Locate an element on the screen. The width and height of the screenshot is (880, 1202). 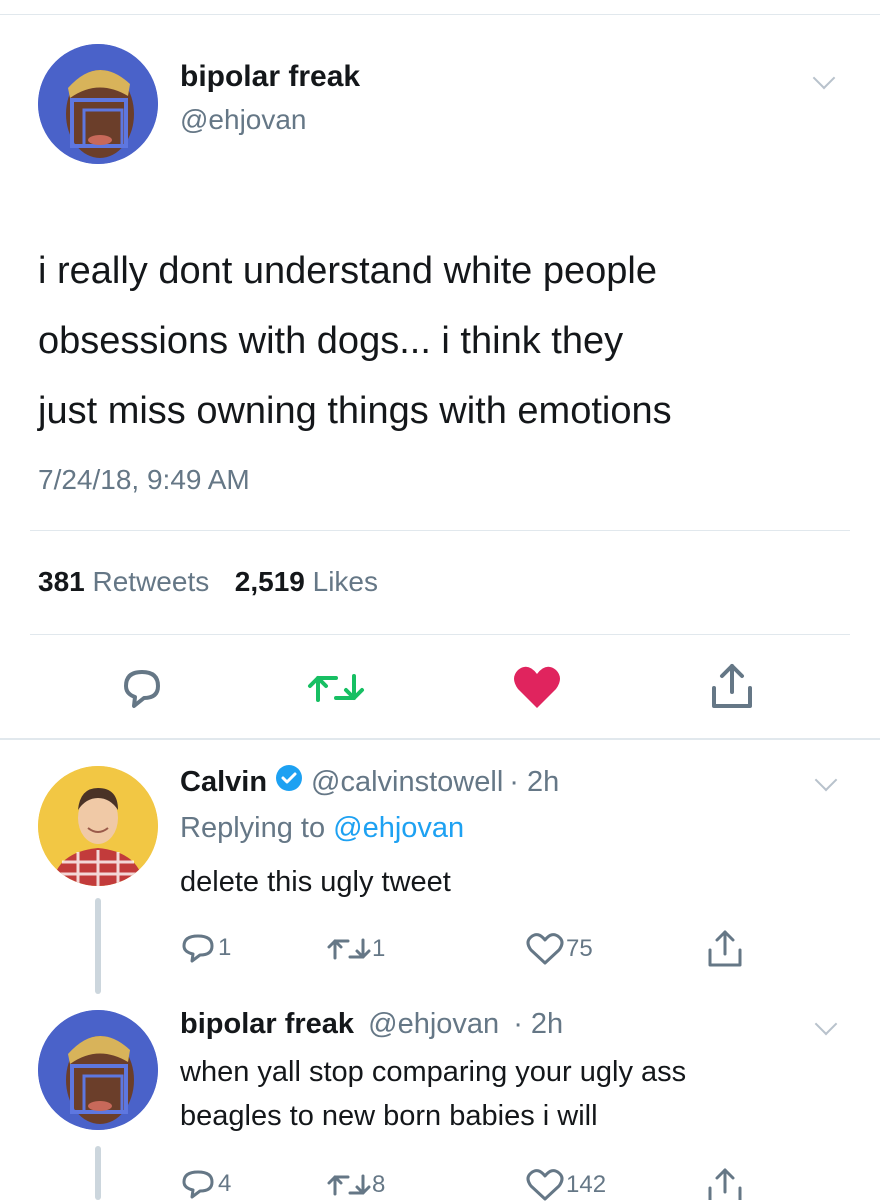
reply-count: 1 is located at coordinates (225, 947).